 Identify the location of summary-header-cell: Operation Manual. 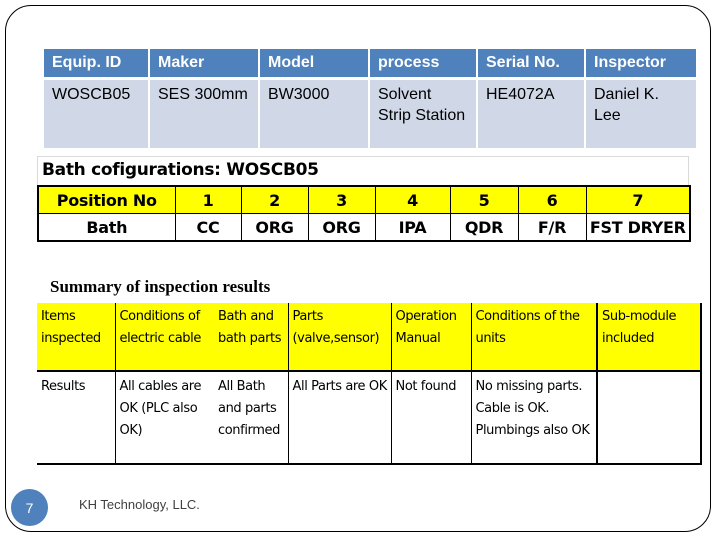
(430, 337).